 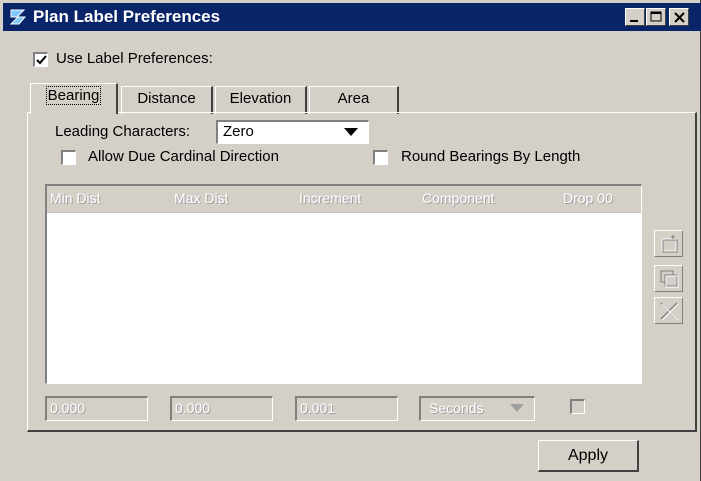 I want to click on add-row-button, so click(x=668, y=243).